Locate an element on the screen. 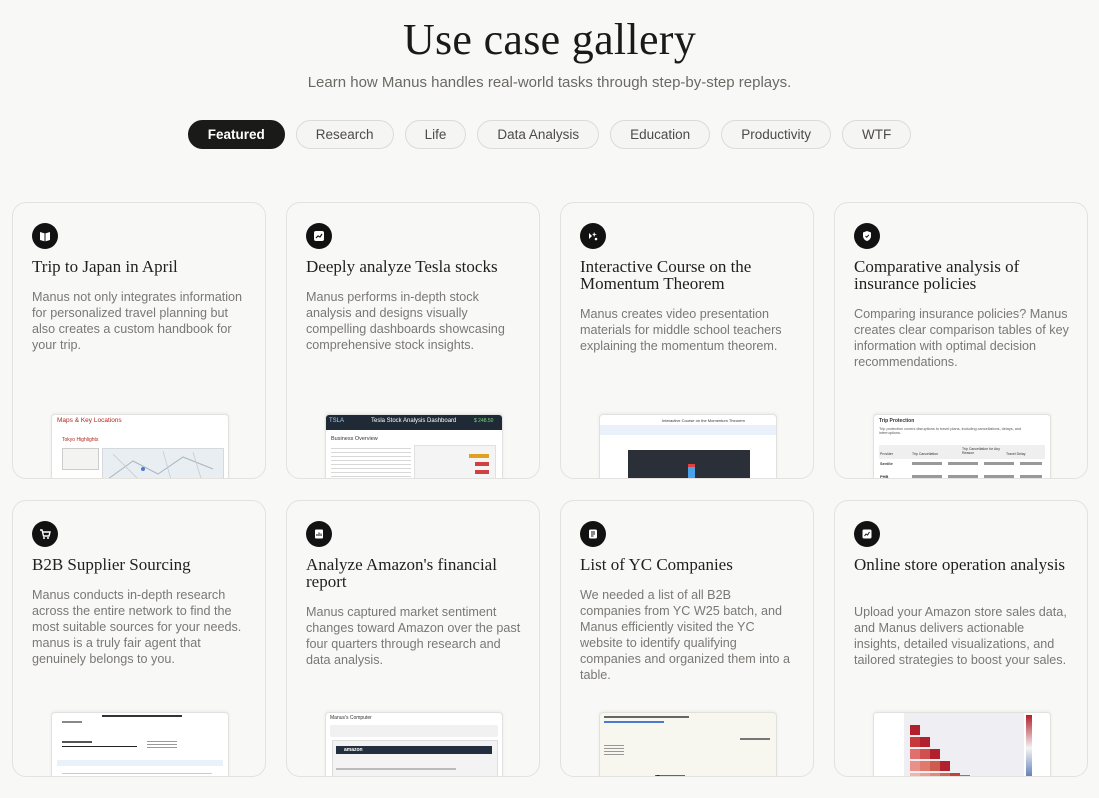 The height and width of the screenshot is (798, 1099). preview-heading: Maps & Key Locations is located at coordinates (89, 420).